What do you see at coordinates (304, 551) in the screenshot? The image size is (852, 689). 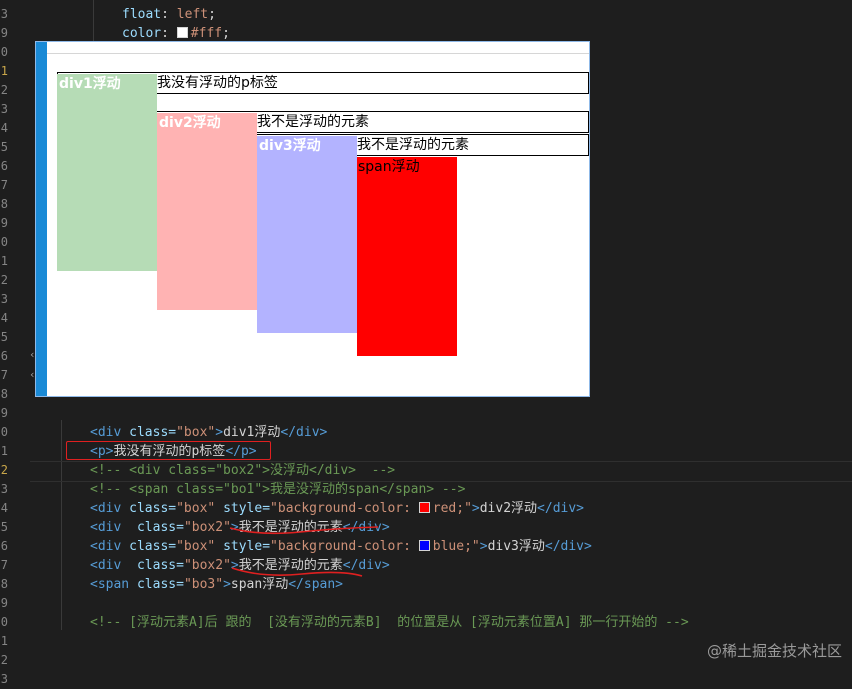 I see `annotation-underlines` at bounding box center [304, 551].